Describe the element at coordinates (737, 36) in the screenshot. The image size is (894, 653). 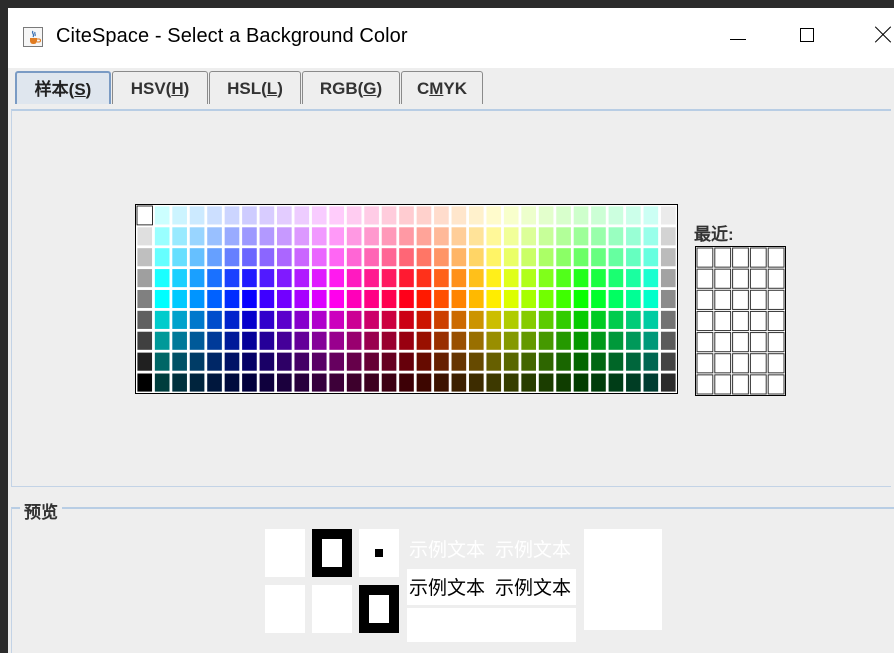
I see `minimize-icon` at that location.